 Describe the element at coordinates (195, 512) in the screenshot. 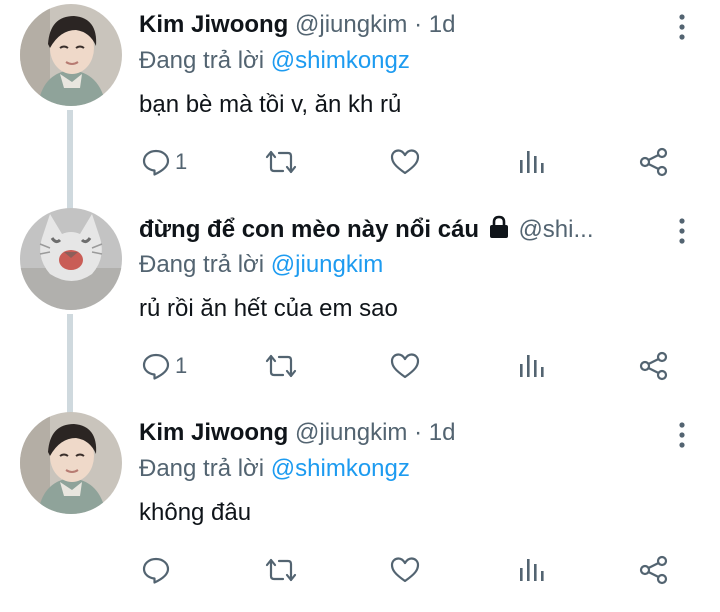

I see `tweet-text: không đâu` at that location.